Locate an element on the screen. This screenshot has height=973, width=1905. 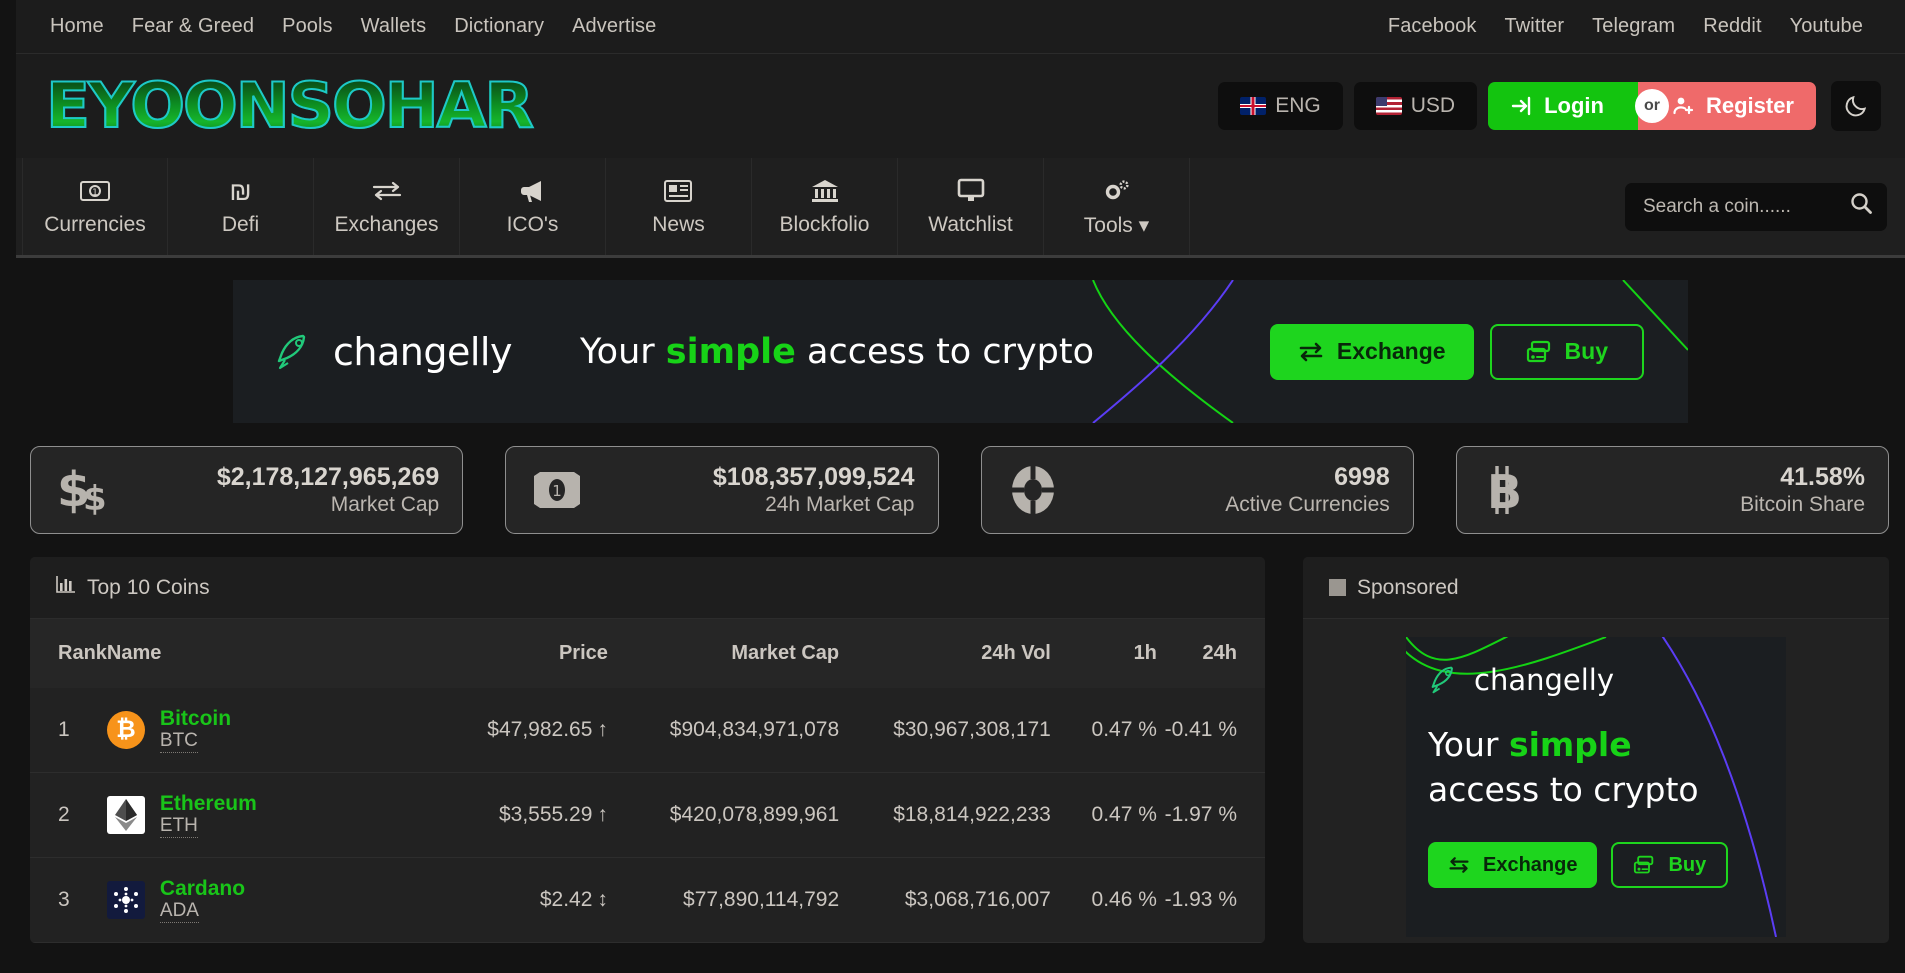
sponsor-exchange-button: Exchange is located at coordinates (1513, 865).